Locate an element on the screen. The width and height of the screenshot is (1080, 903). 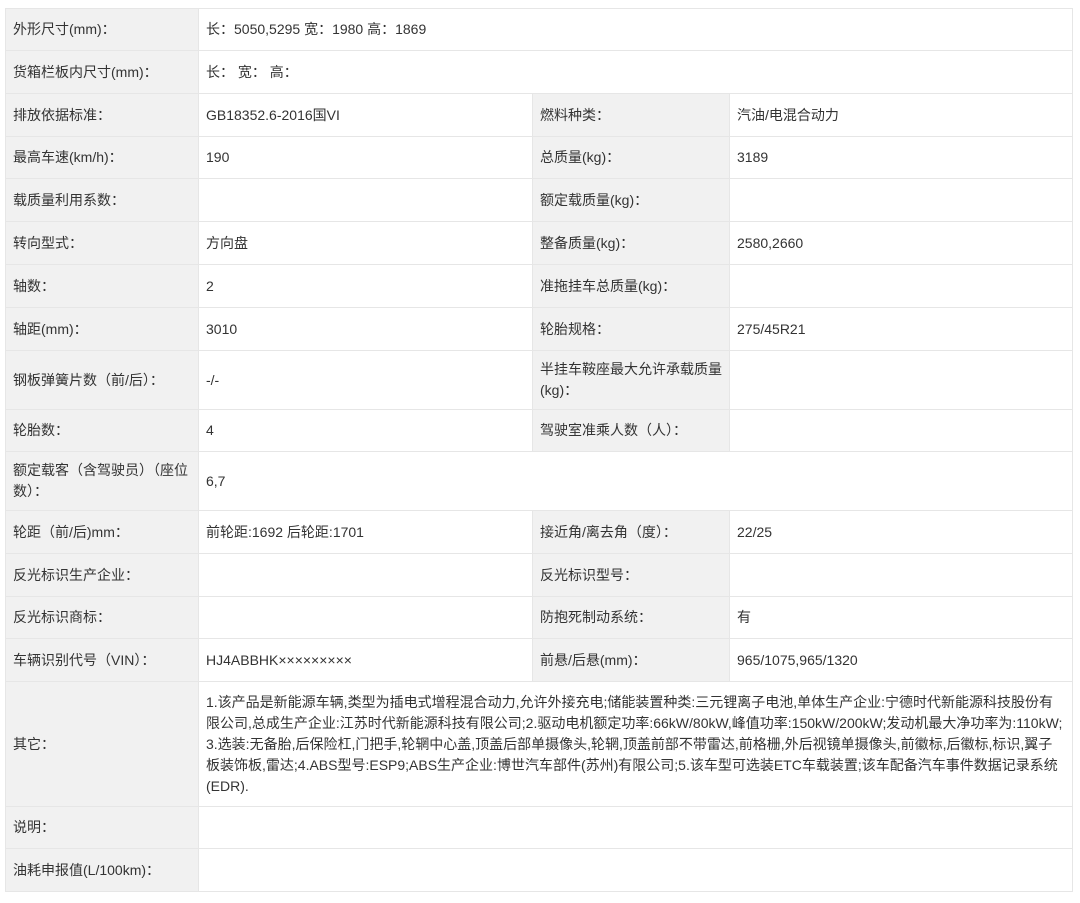
table-row: 外形尺寸(mm)： 长：5050,5295 宽：1980 高：1869 is located at coordinates (539, 29).